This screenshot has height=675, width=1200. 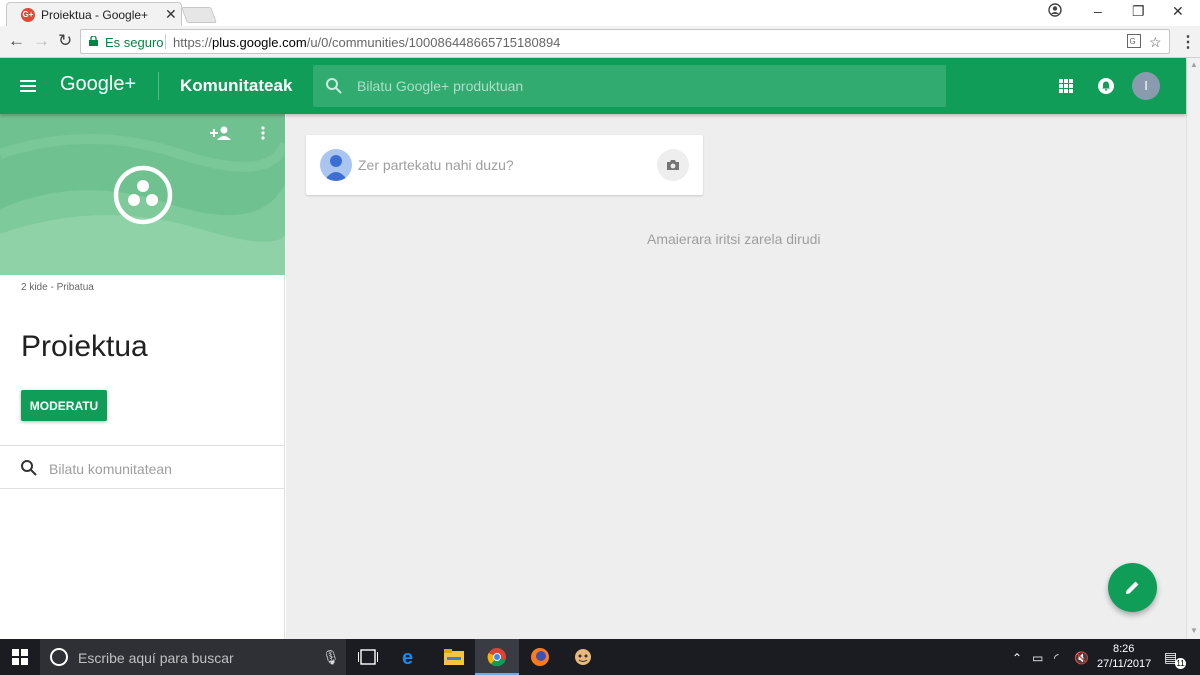 What do you see at coordinates (331, 657) in the screenshot?
I see `microphone-icon: 🎙` at bounding box center [331, 657].